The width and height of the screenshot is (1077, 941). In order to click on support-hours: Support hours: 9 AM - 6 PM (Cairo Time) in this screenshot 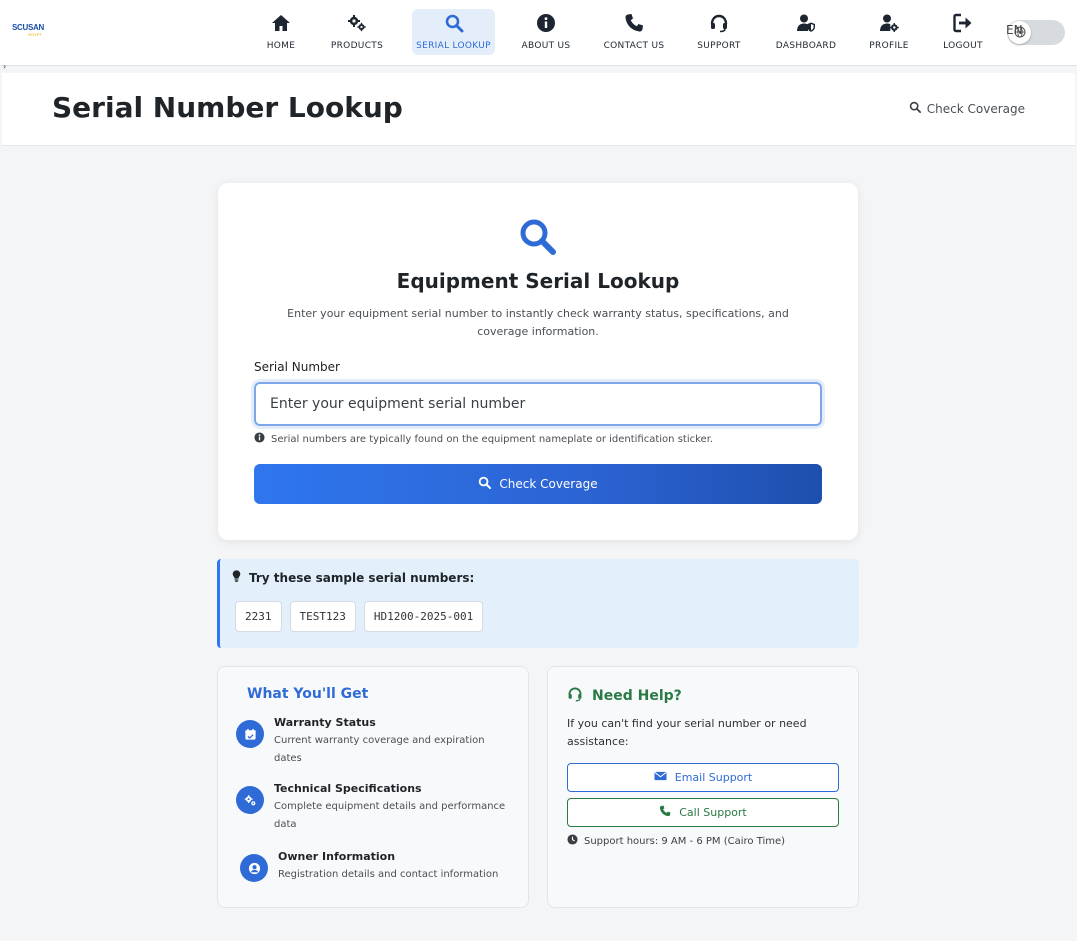, I will do `click(676, 841)`.